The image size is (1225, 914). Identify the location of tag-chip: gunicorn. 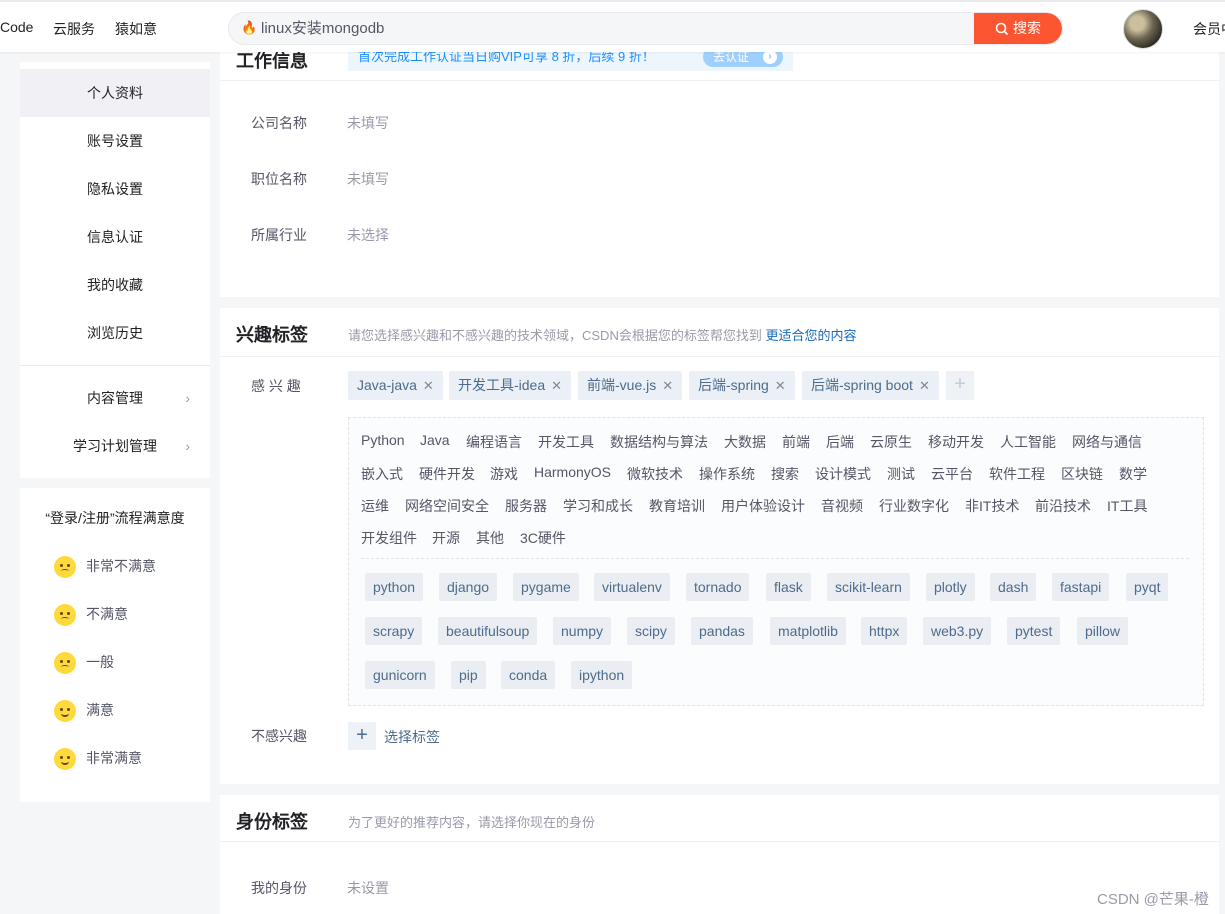
(400, 675).